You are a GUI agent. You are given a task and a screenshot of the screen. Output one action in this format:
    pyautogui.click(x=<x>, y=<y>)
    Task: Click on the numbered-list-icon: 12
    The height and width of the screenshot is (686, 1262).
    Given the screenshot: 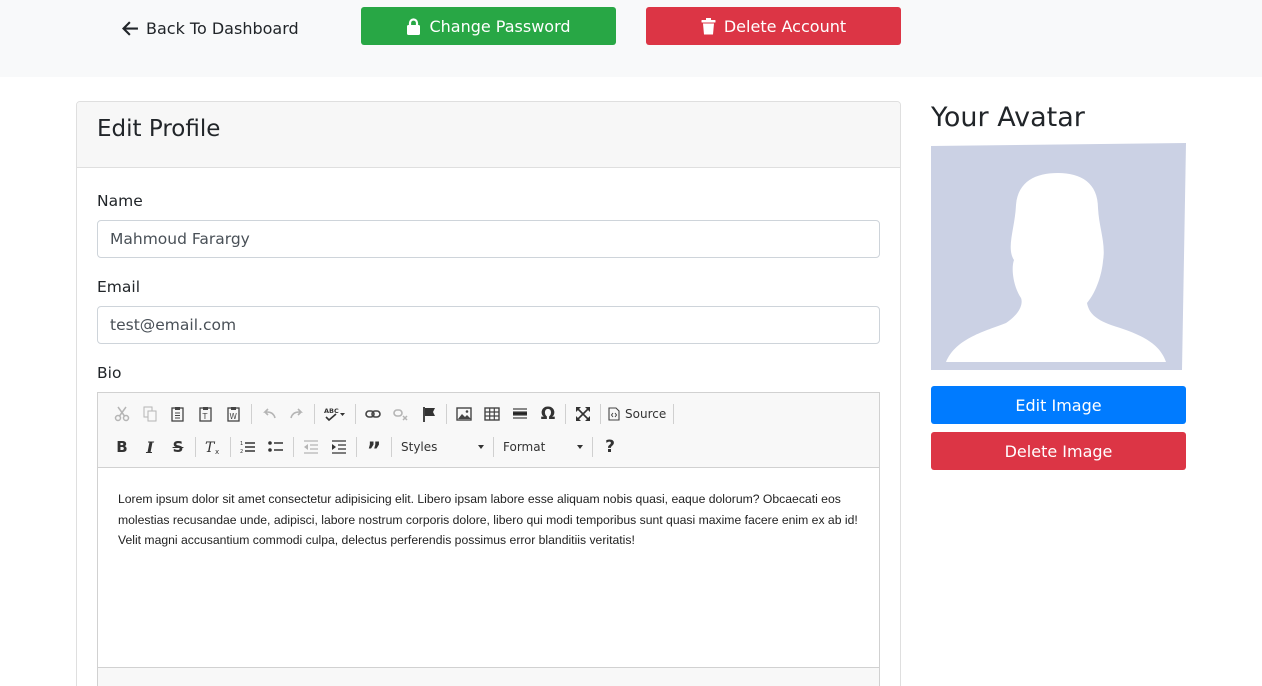 What is the action you would take?
    pyautogui.click(x=248, y=447)
    